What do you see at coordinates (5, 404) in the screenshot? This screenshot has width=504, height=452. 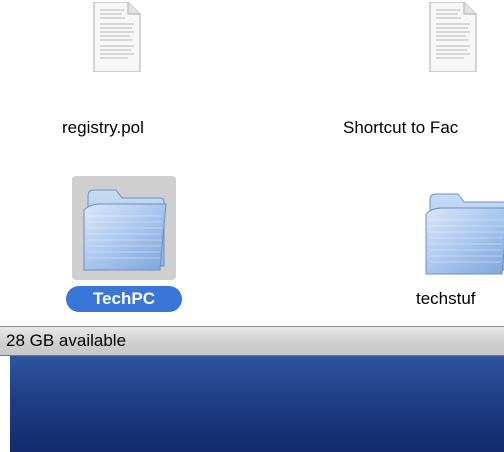 I see `window-edge` at bounding box center [5, 404].